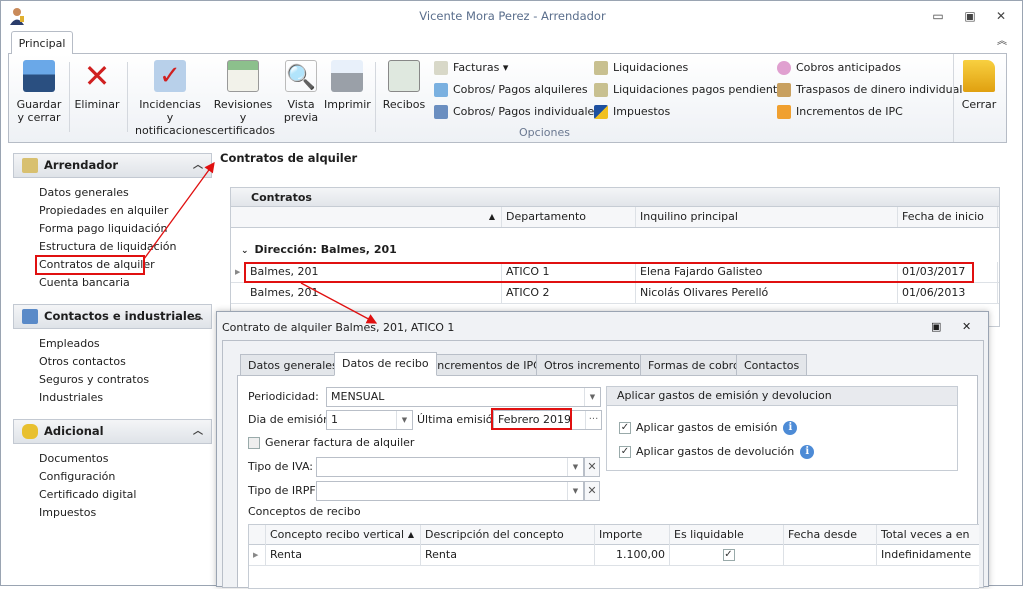 This screenshot has height=589, width=1023. What do you see at coordinates (517, 112) in the screenshot?
I see `cobros-pagos-individuales-button: Cobros/ Pagos individuales` at bounding box center [517, 112].